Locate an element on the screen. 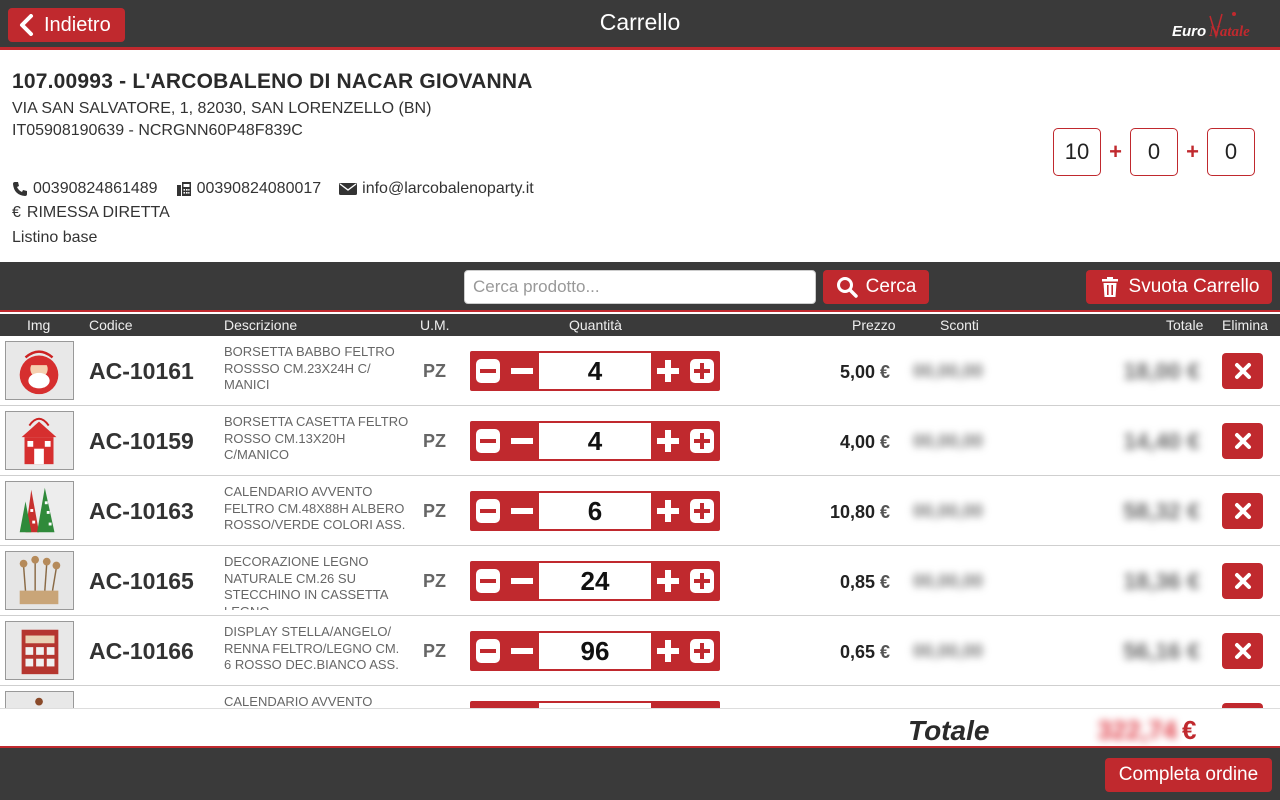  quantity-stepper: 96 is located at coordinates (595, 651).